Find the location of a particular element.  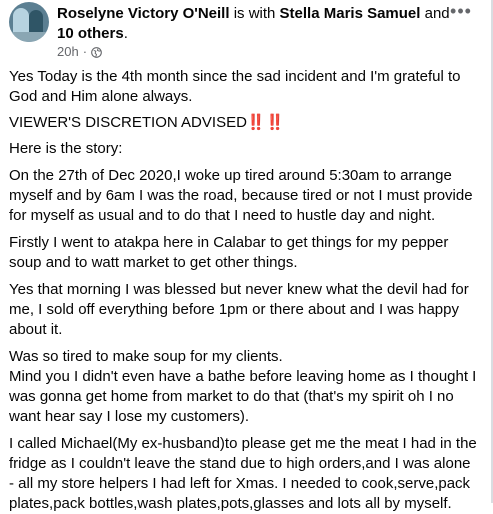

with-text: is with is located at coordinates (254, 13).